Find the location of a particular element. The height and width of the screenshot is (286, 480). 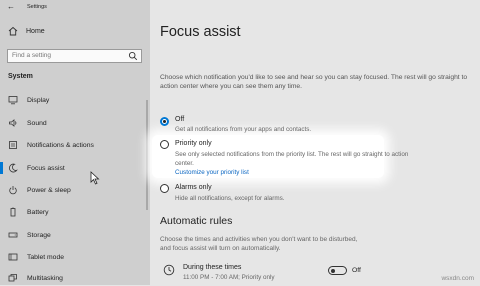

multitasking-icon is located at coordinates (12, 278).